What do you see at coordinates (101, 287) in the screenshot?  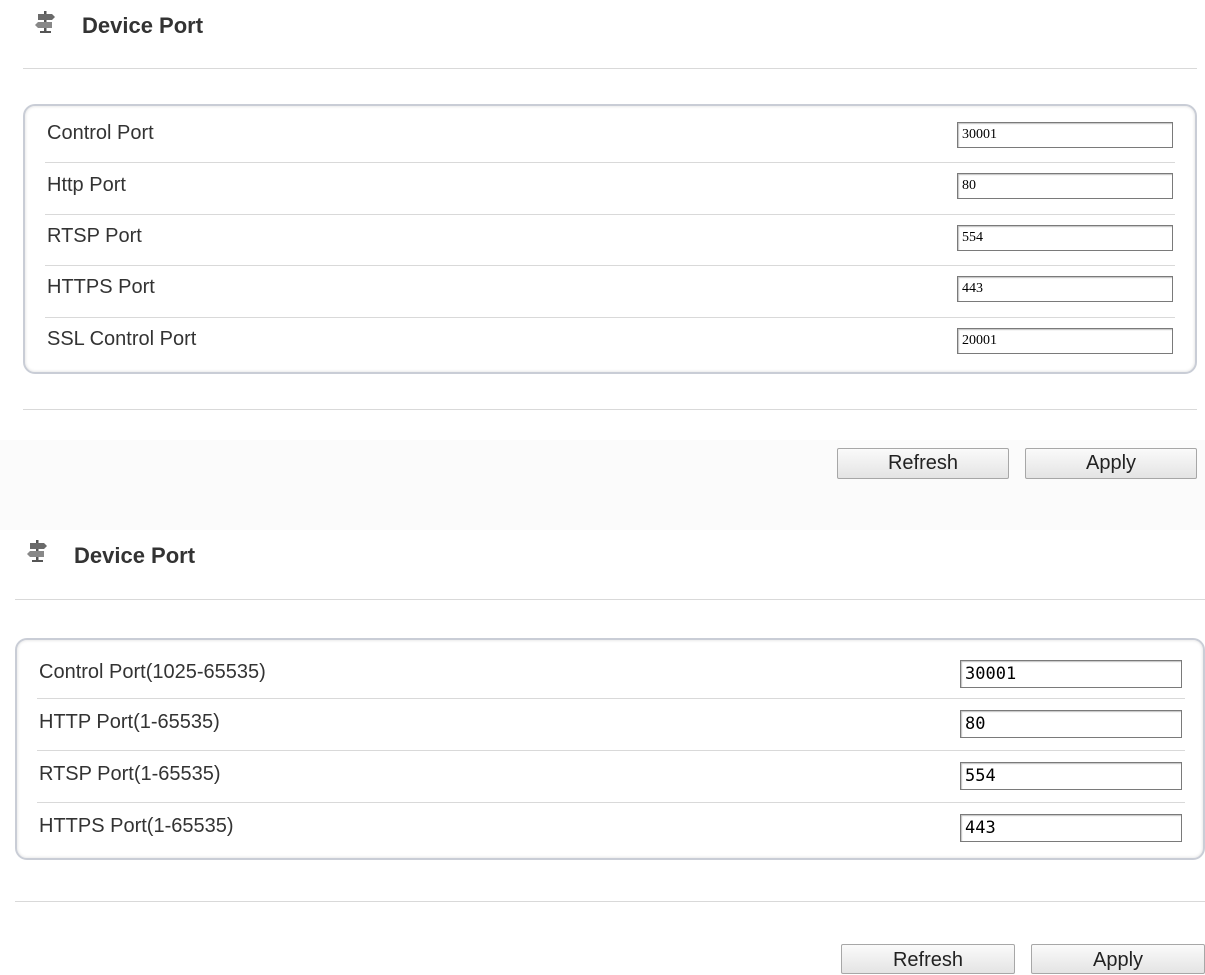 I see `https-port-label: HTTPS Port` at bounding box center [101, 287].